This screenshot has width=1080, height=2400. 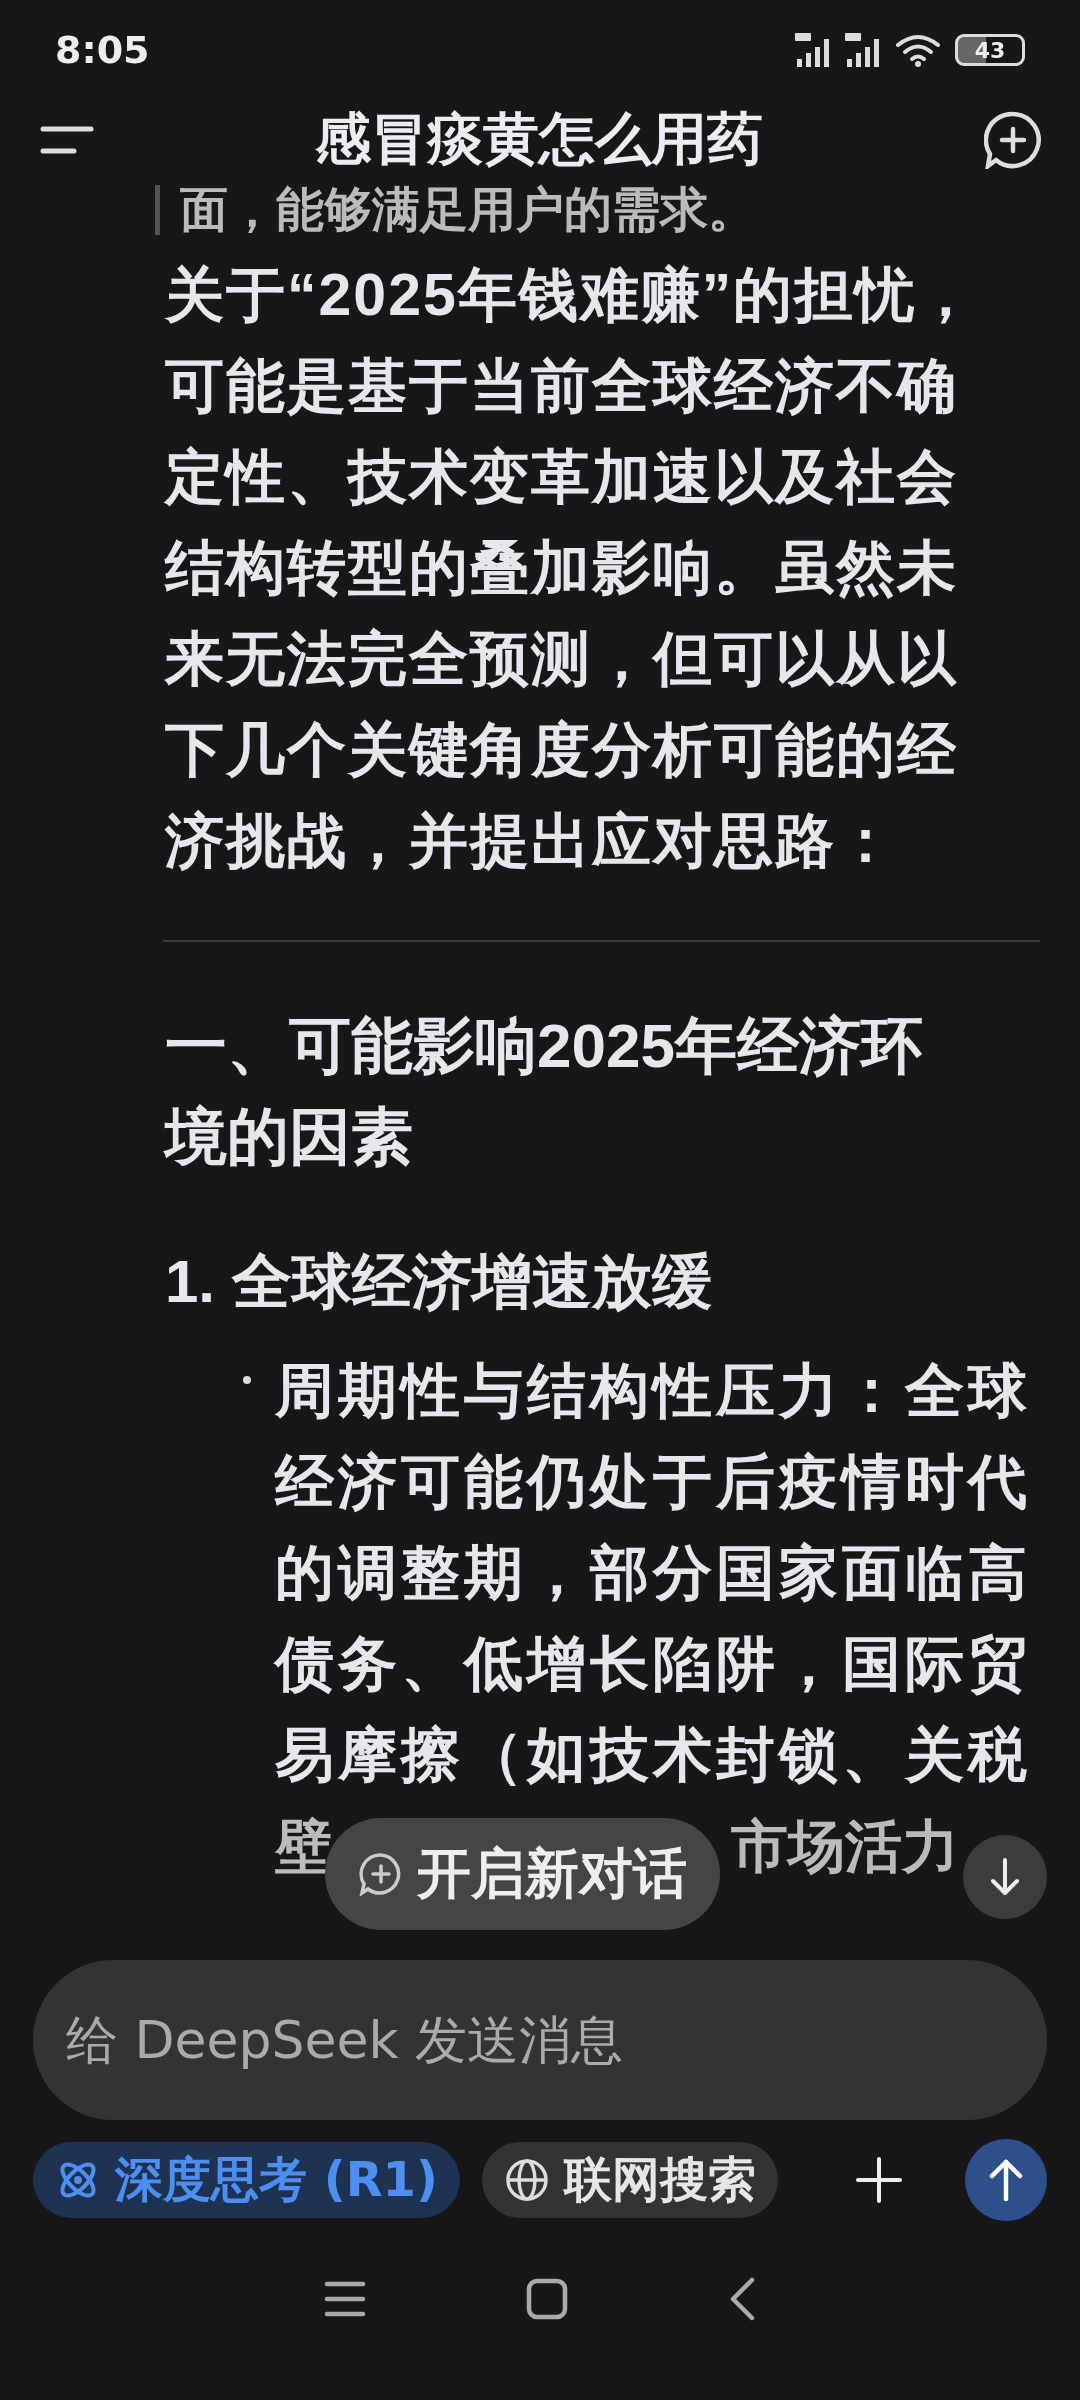 What do you see at coordinates (845, 1846) in the screenshot?
I see `bullet-text: 市场活力` at bounding box center [845, 1846].